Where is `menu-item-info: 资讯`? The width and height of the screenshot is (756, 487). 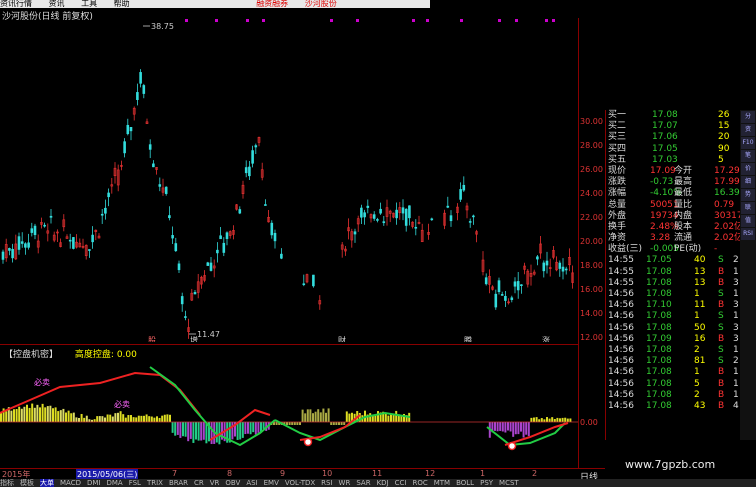
menu-item-info: 资讯 is located at coordinates (57, 4).